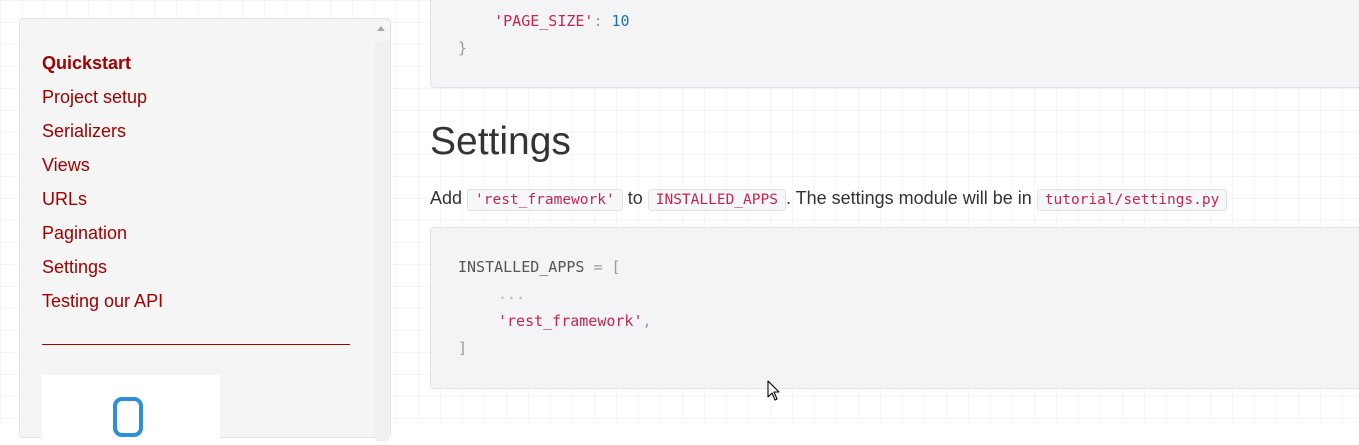  I want to click on sidebar-item-views: Views, so click(66, 165).